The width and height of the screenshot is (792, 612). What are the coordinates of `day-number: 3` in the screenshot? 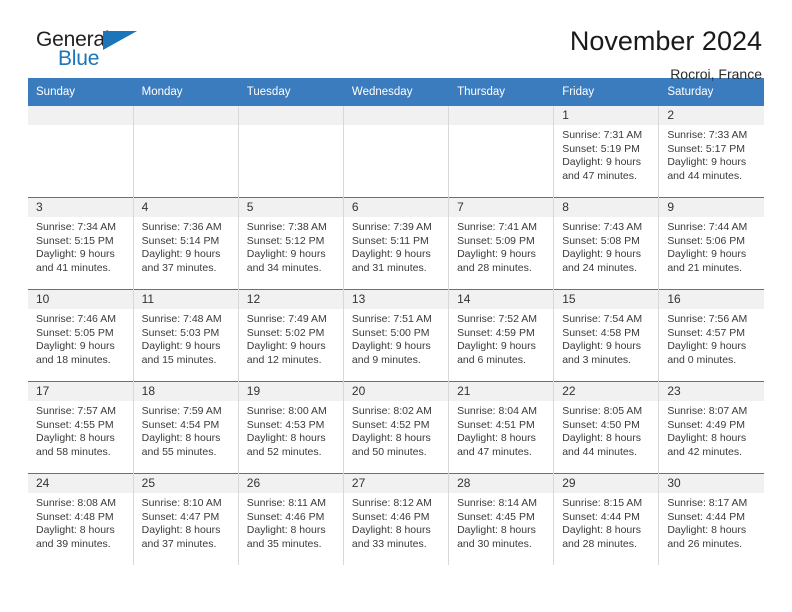 It's located at (80, 207).